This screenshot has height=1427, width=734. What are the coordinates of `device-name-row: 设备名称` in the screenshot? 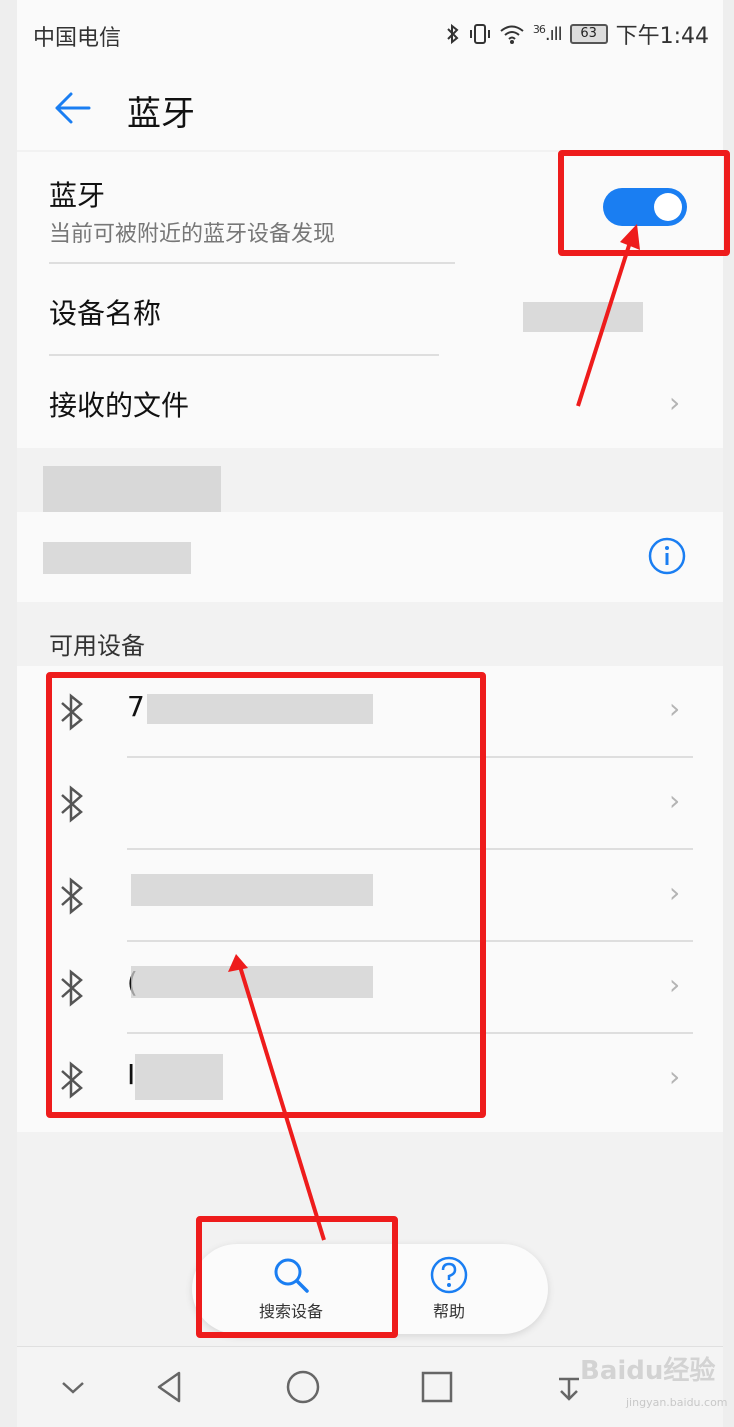 It's located at (370, 309).